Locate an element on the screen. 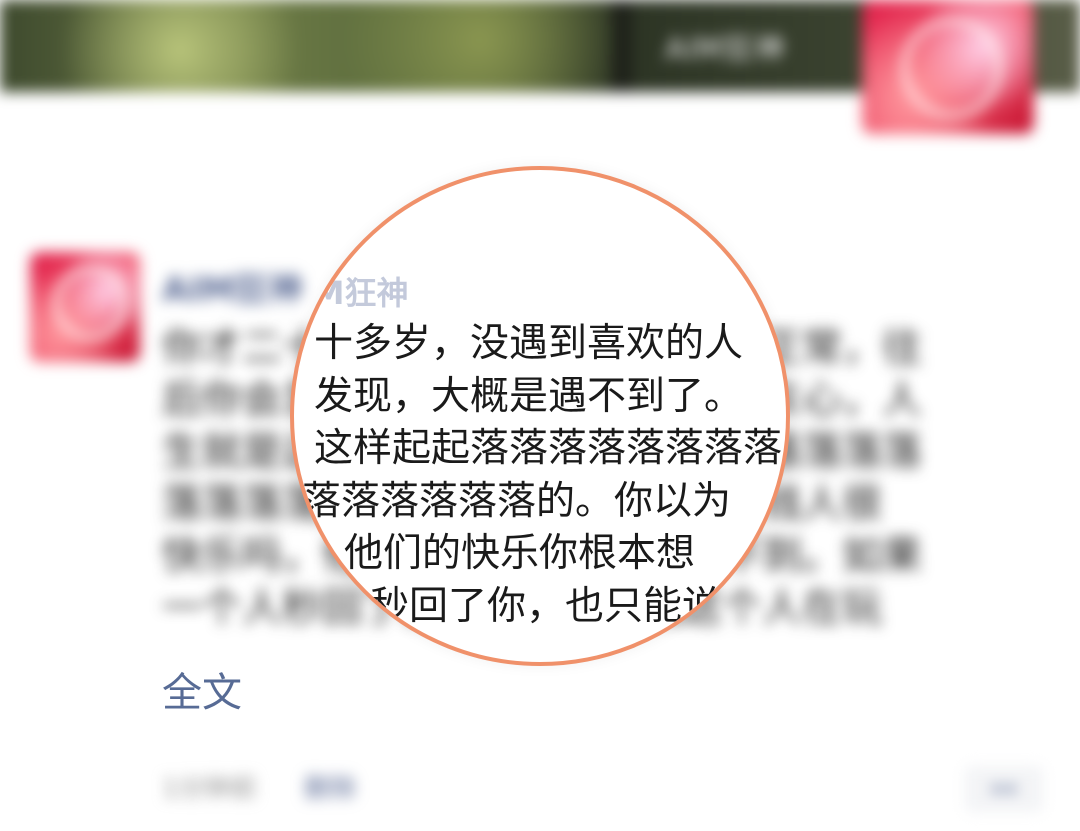  cover-user-name: AIM狂神 is located at coordinates (725, 49).